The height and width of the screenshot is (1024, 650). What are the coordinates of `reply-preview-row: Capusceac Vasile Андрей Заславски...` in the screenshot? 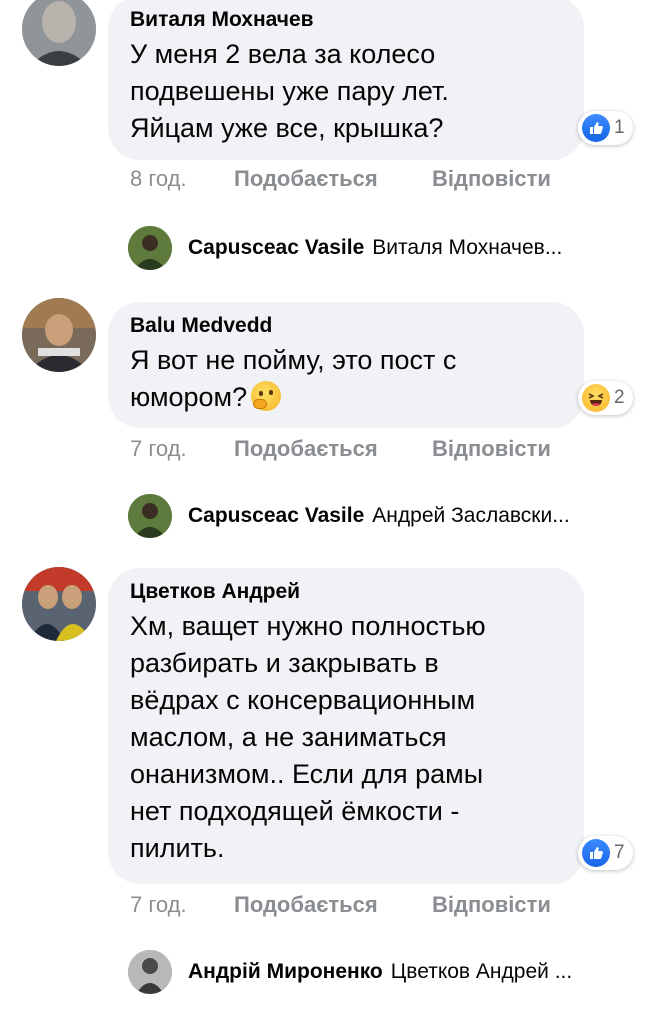 It's located at (349, 516).